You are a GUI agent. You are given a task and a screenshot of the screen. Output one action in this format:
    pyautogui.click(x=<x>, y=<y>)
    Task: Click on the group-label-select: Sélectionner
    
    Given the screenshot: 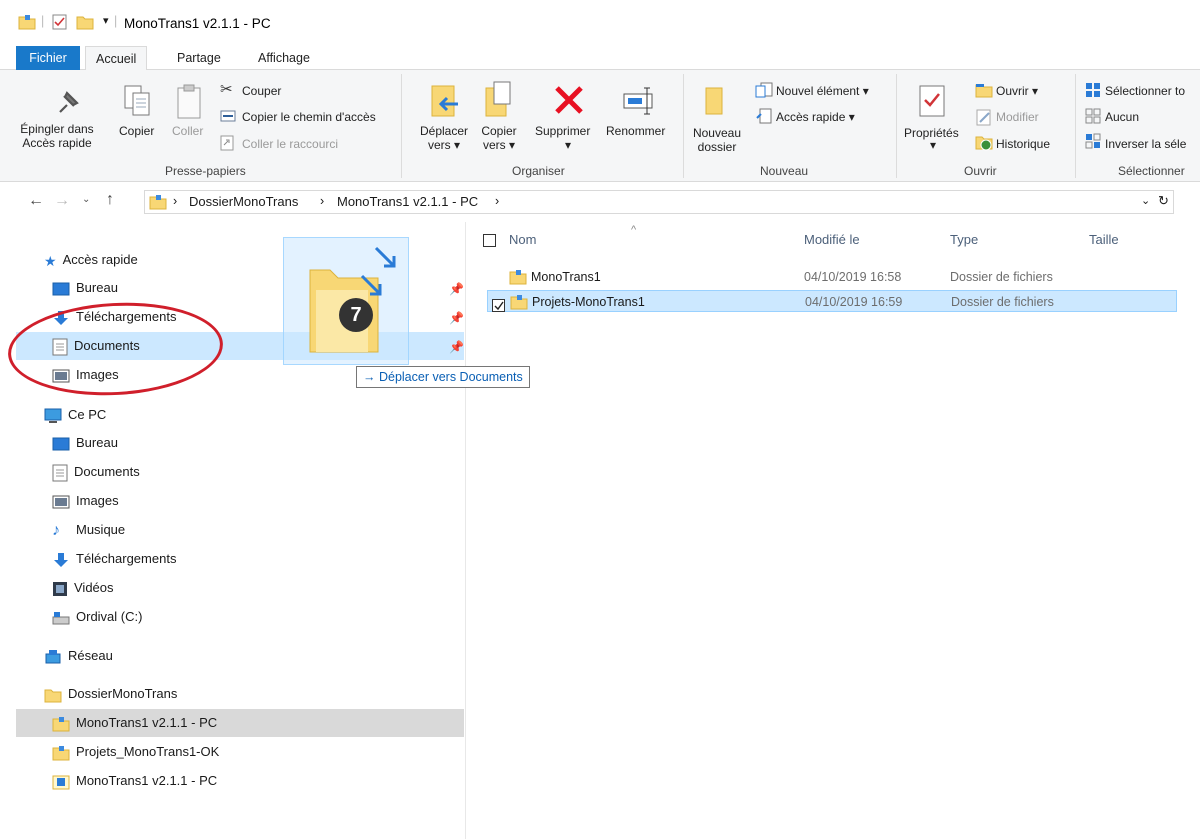 What is the action you would take?
    pyautogui.click(x=1151, y=171)
    